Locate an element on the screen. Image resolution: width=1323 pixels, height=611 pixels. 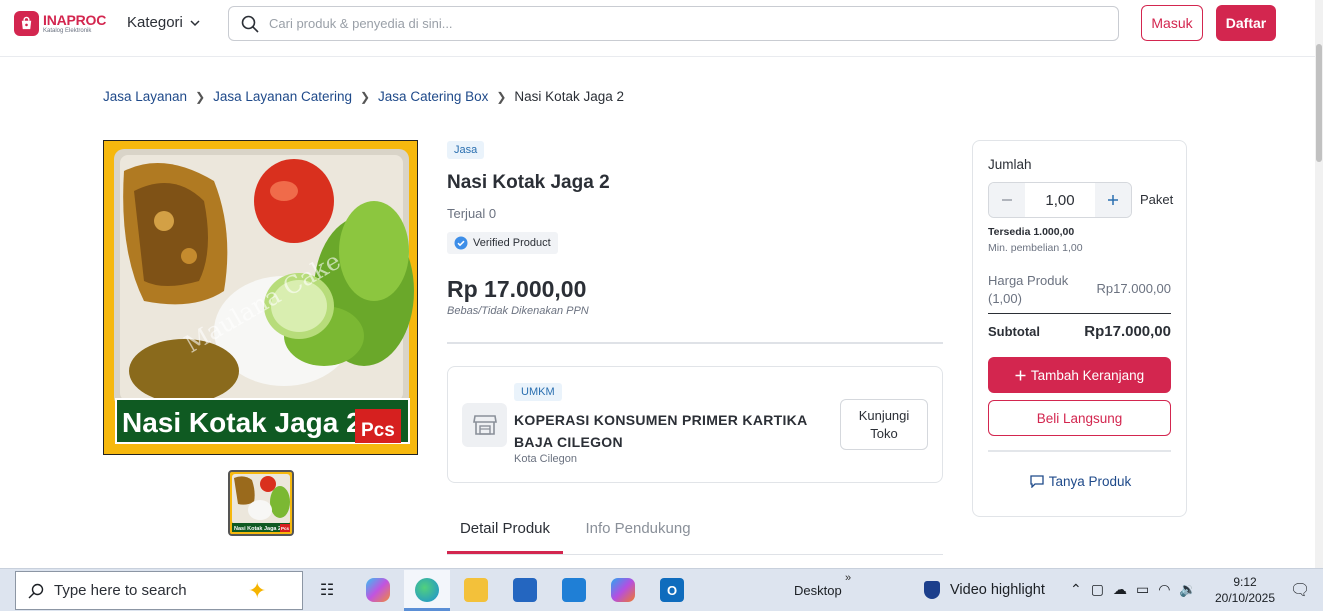
logo-subtitle: Katalog Elektronik is located at coordinates (67, 31).